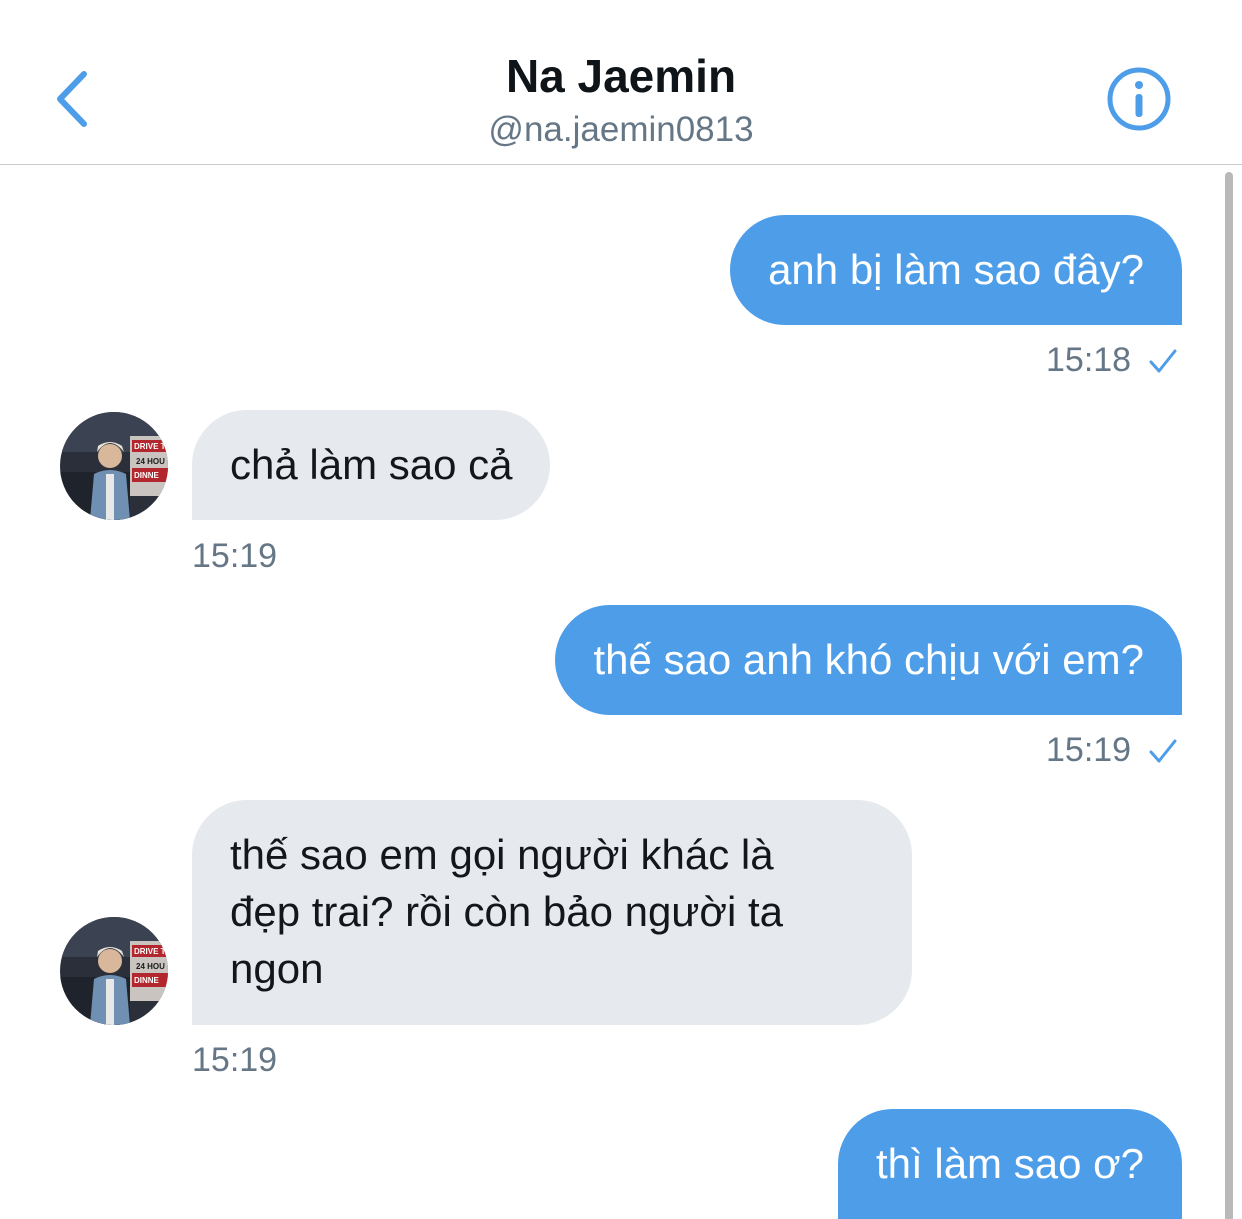 Image resolution: width=1242 pixels, height=1219 pixels. I want to click on page-title: Na Jaemin, so click(621, 76).